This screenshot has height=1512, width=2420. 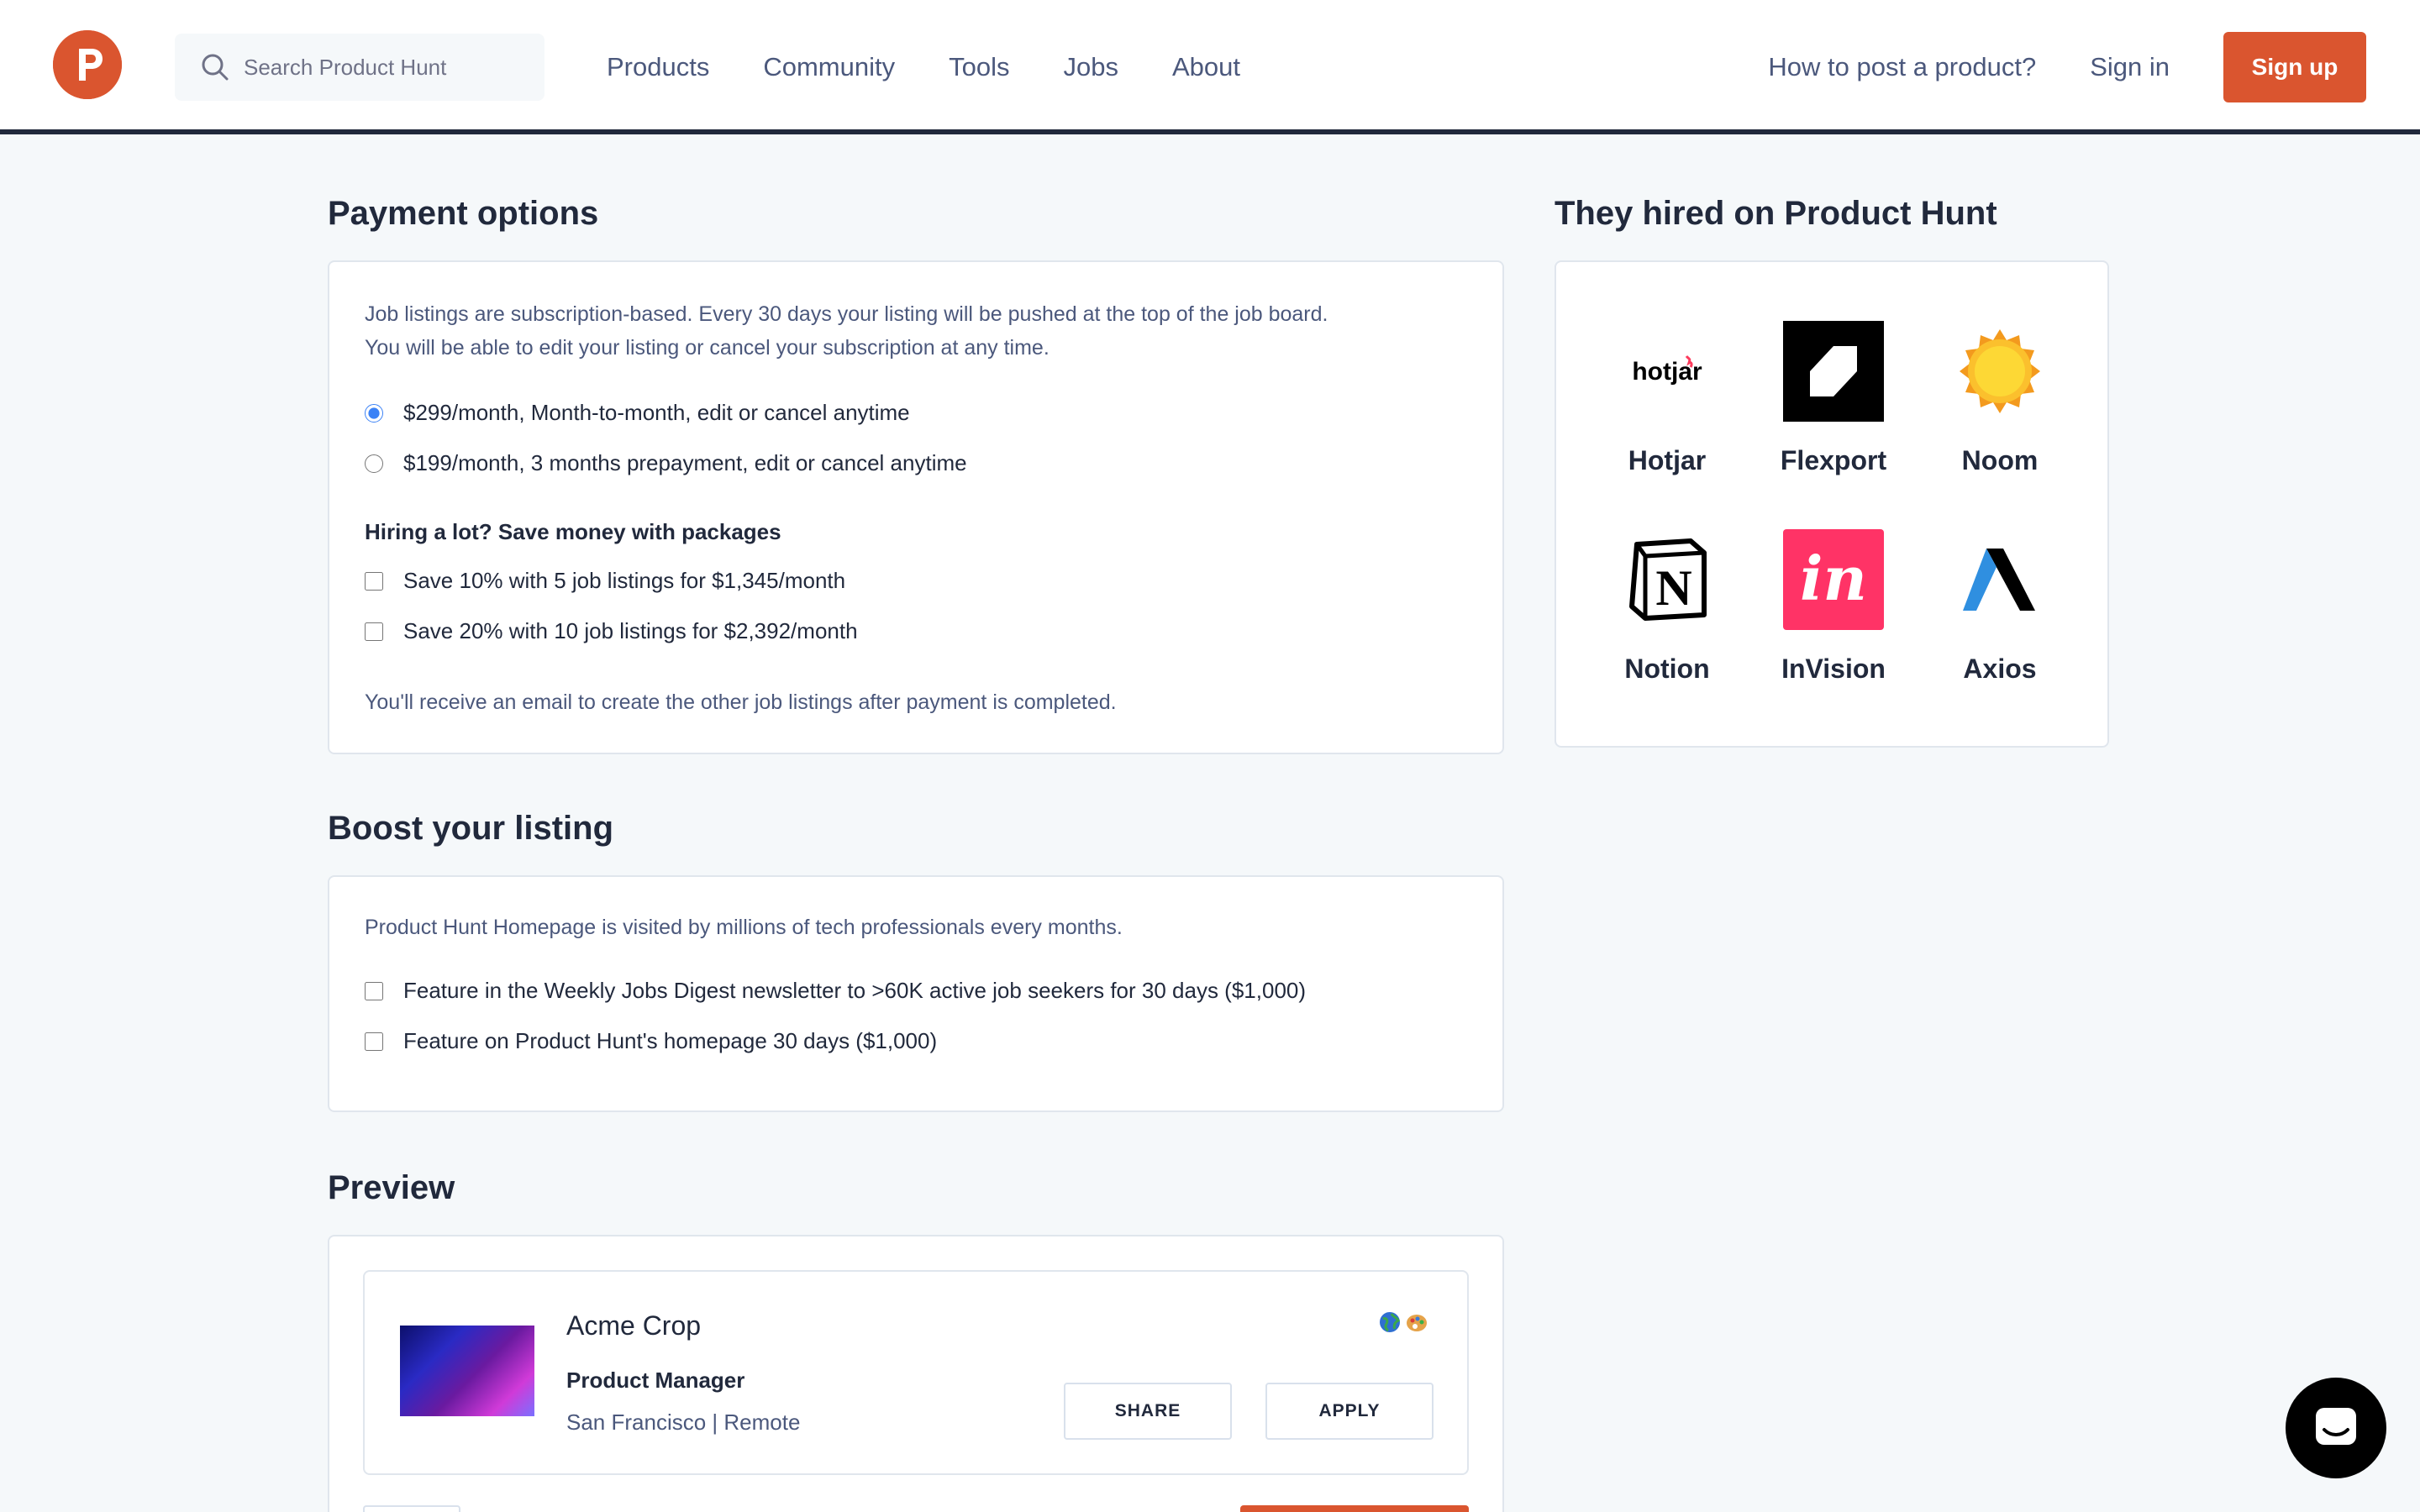 I want to click on company-hotjar: hotjar Hotjar, so click(x=1667, y=398).